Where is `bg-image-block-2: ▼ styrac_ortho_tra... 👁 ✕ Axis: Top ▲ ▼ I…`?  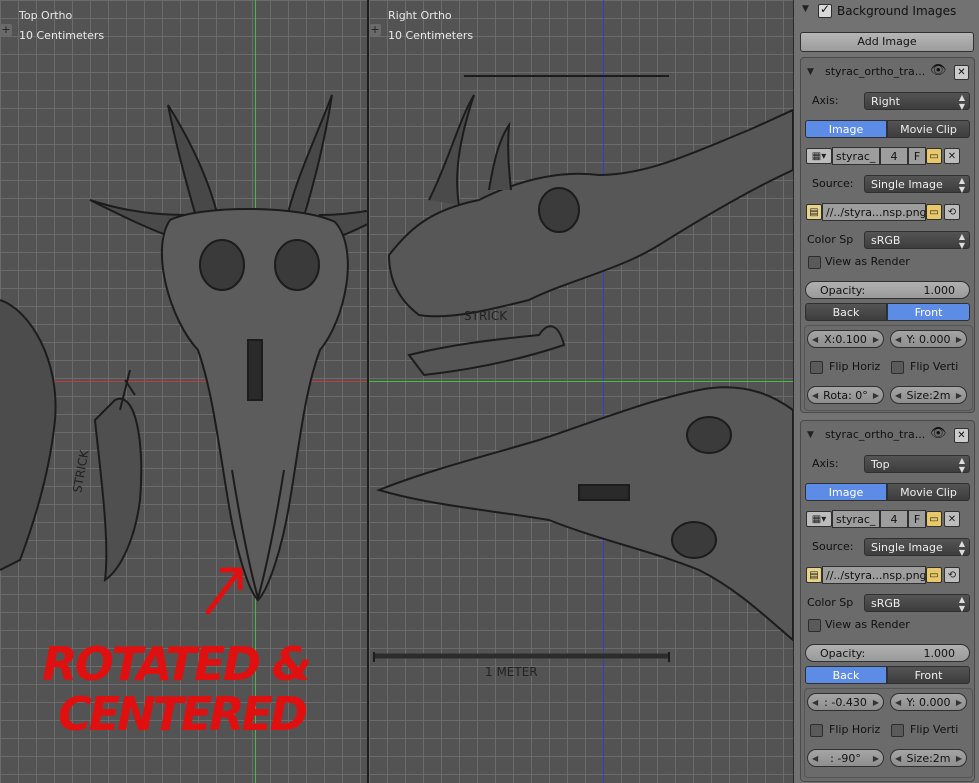 bg-image-block-2: ▼ styrac_ortho_tra... 👁 ✕ Axis: Top ▲ ▼ I… is located at coordinates (887, 601).